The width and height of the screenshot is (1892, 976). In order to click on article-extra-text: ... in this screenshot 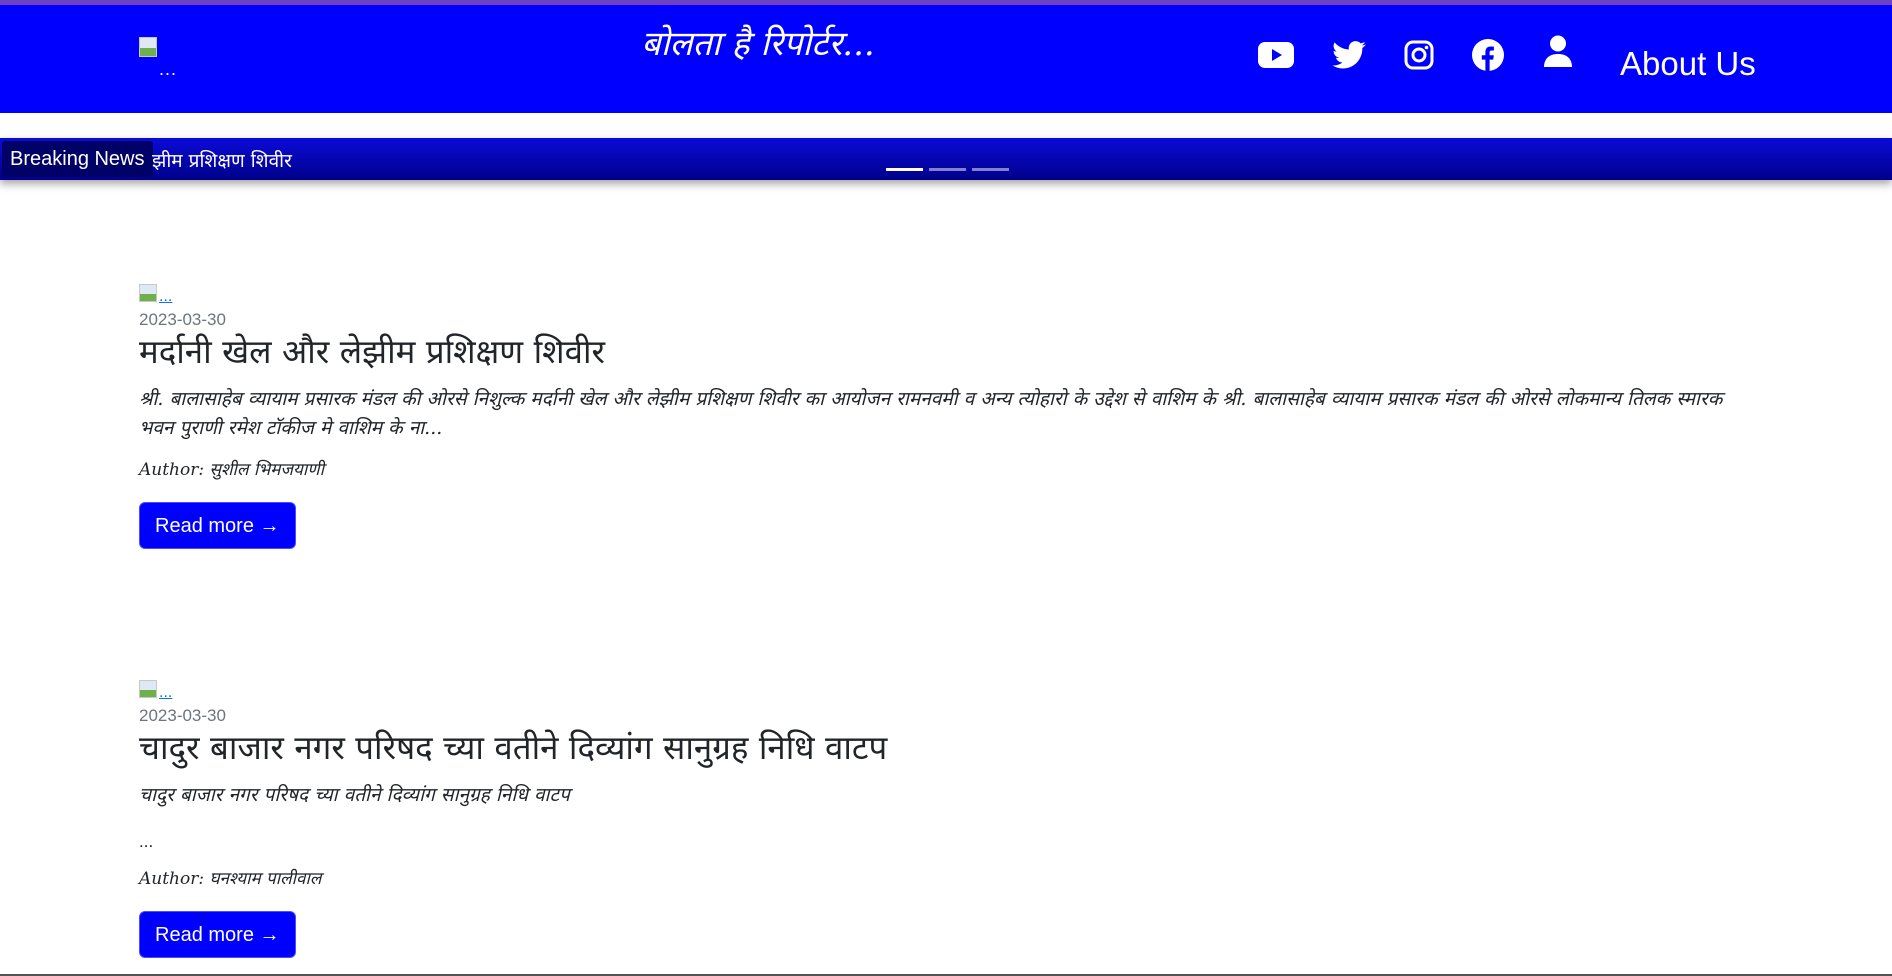, I will do `click(146, 841)`.